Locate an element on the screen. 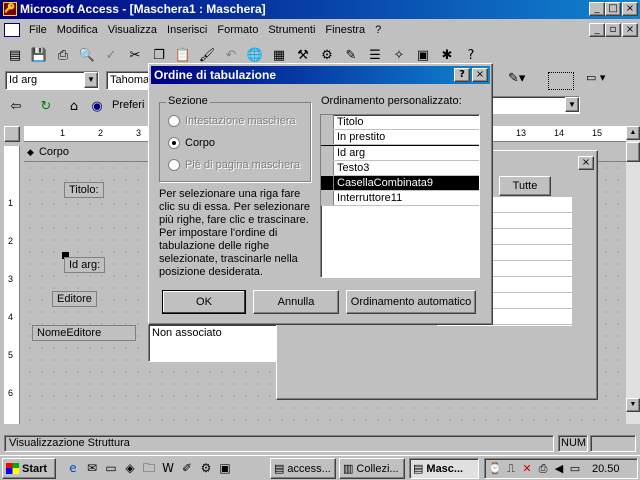 This screenshot has height=480, width=640. menu-formato: Formato is located at coordinates (237, 30).